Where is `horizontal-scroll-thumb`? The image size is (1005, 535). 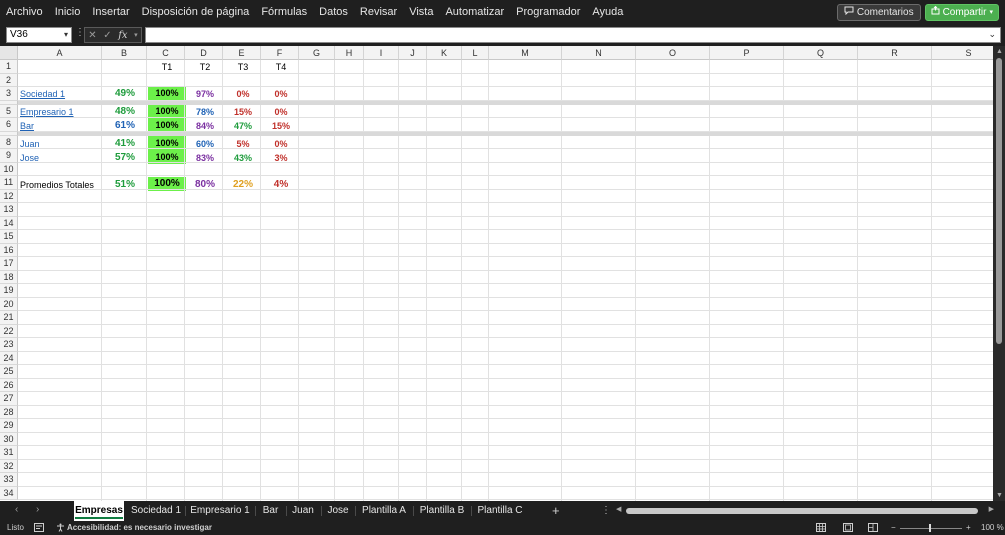
horizontal-scroll-thumb is located at coordinates (802, 511).